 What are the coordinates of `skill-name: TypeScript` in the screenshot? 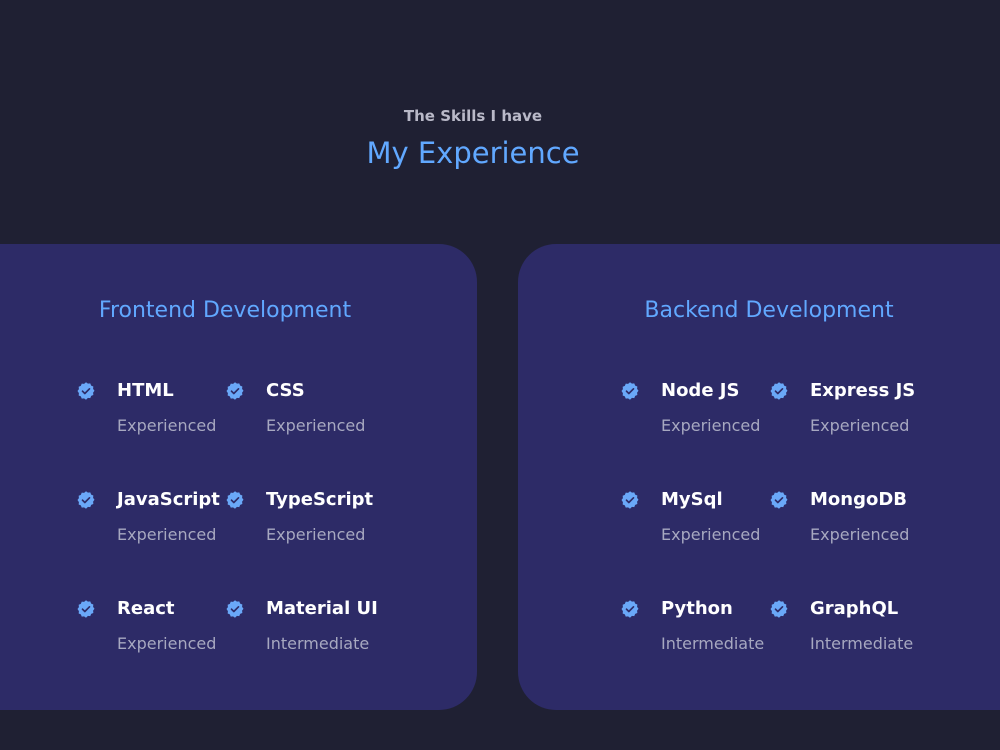 It's located at (320, 499).